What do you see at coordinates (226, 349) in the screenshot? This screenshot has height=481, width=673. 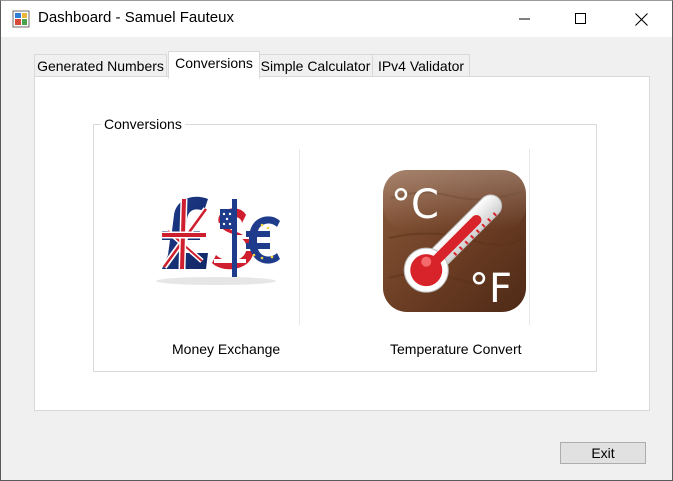 I see `money-exchange-label: Money Exchange` at bounding box center [226, 349].